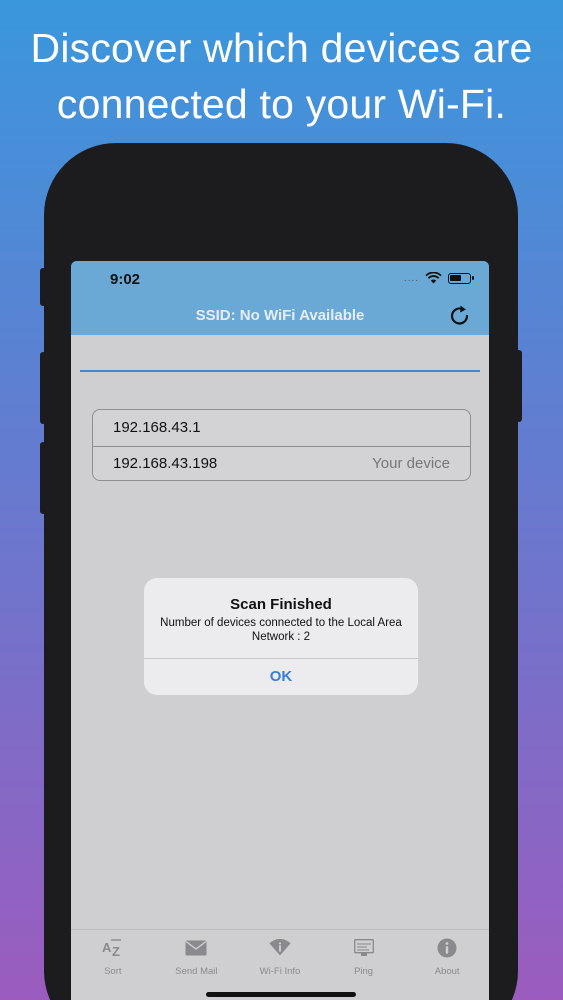 Image resolution: width=563 pixels, height=1000 pixels. What do you see at coordinates (116, 951) in the screenshot?
I see `svg-text: Z` at bounding box center [116, 951].